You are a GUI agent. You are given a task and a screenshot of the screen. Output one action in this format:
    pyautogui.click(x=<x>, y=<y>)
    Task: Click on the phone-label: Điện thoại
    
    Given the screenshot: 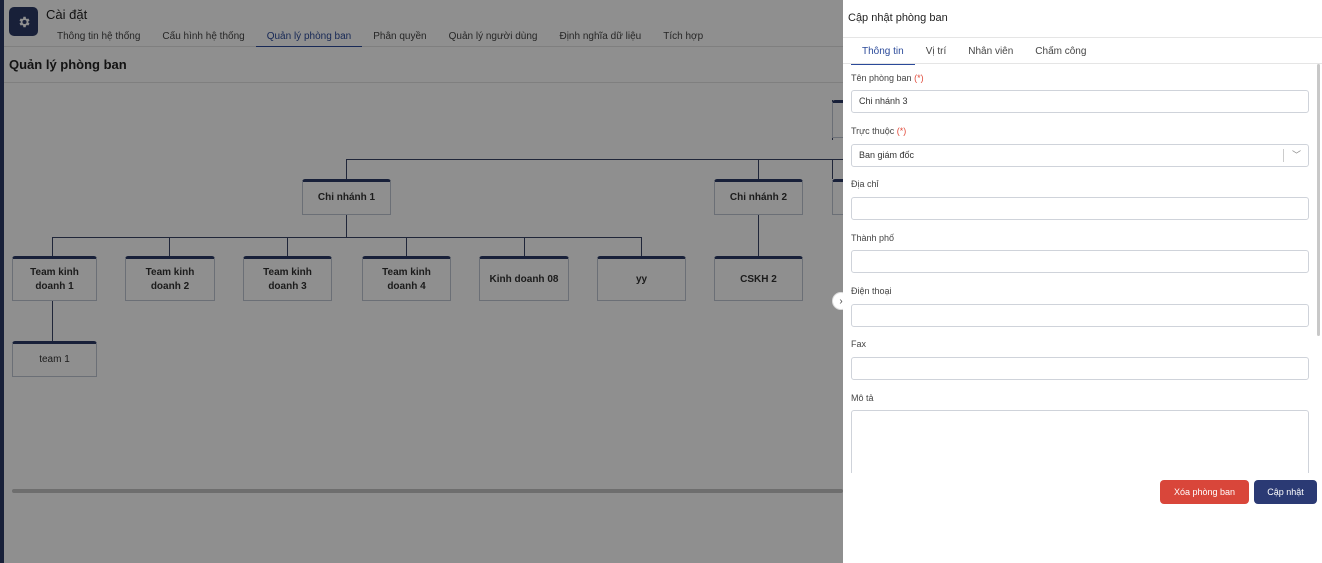 What is the action you would take?
    pyautogui.click(x=871, y=291)
    